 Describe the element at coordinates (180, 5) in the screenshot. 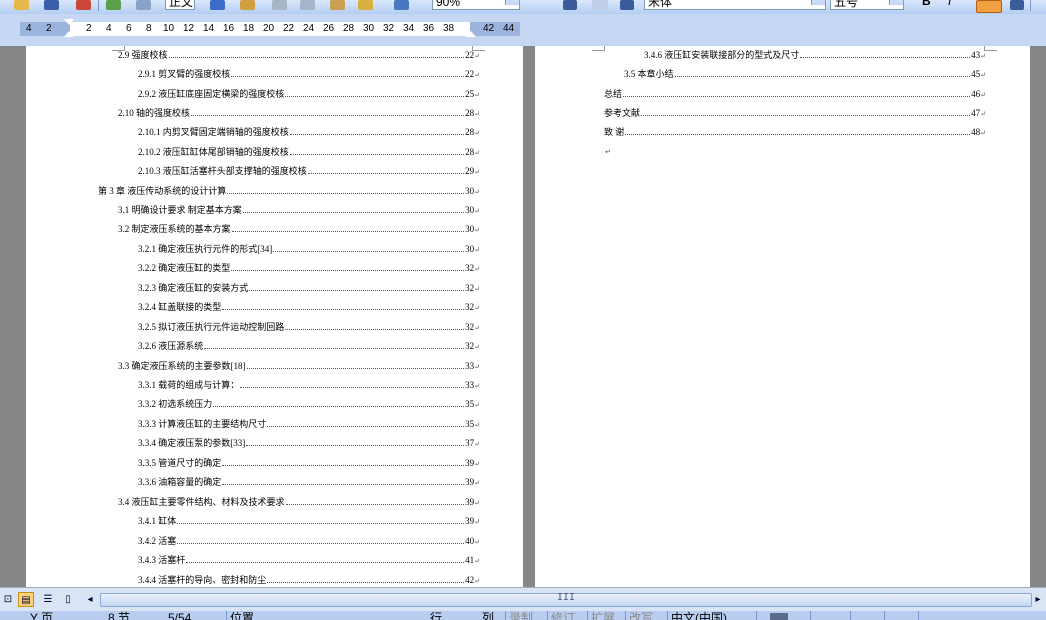

I see `style-box: 正文` at that location.